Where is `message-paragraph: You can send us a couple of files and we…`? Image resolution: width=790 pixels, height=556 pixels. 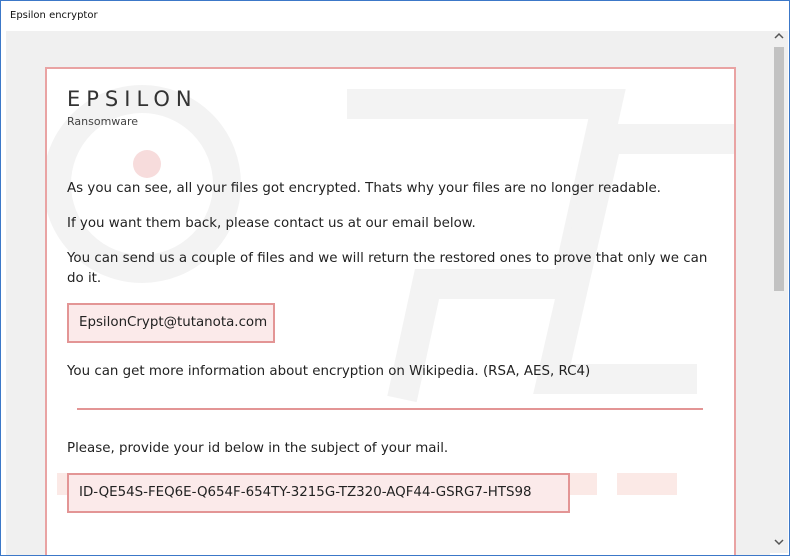 message-paragraph: You can send us a couple of files and we… is located at coordinates (387, 268).